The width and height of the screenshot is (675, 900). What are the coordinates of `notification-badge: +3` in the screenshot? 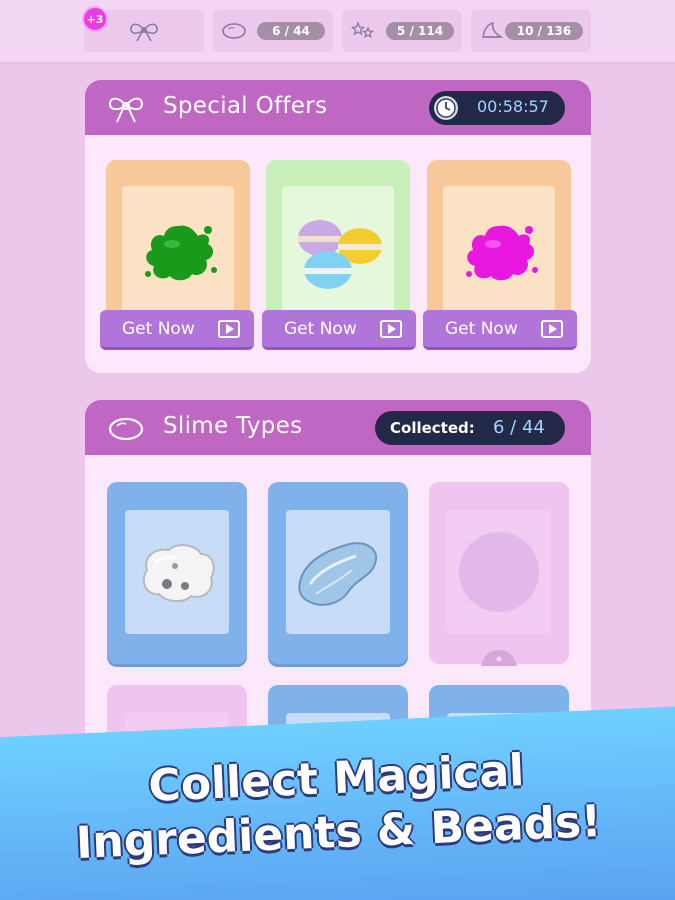 It's located at (95, 19).